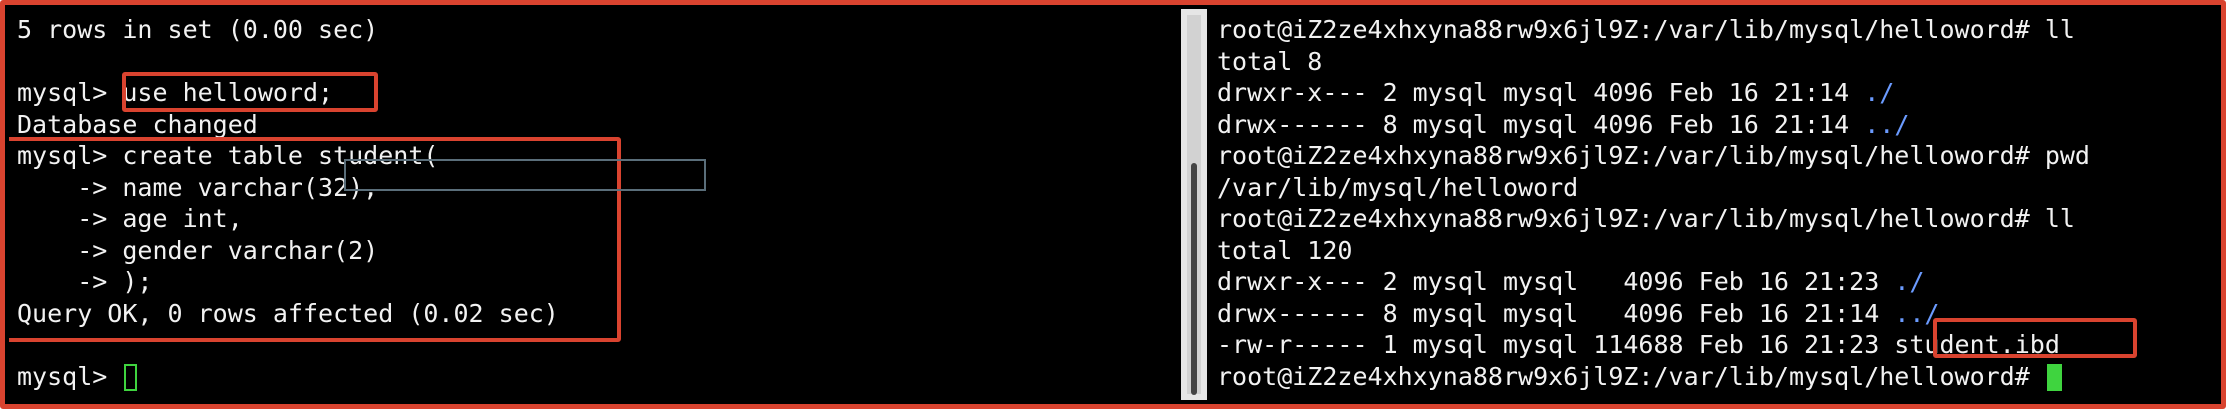 Image resolution: width=2226 pixels, height=409 pixels. What do you see at coordinates (1285, 250) in the screenshot?
I see `terminal-line: total 120` at bounding box center [1285, 250].